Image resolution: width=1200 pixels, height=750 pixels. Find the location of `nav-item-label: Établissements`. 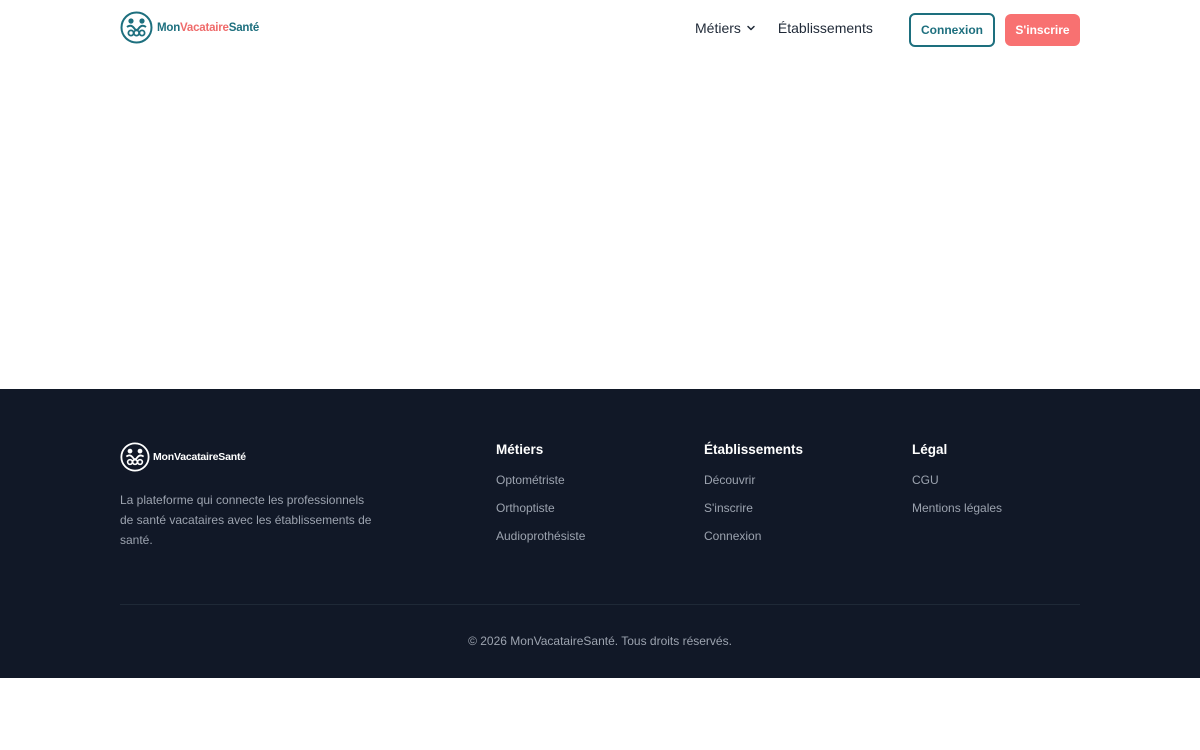

nav-item-label: Établissements is located at coordinates (825, 28).